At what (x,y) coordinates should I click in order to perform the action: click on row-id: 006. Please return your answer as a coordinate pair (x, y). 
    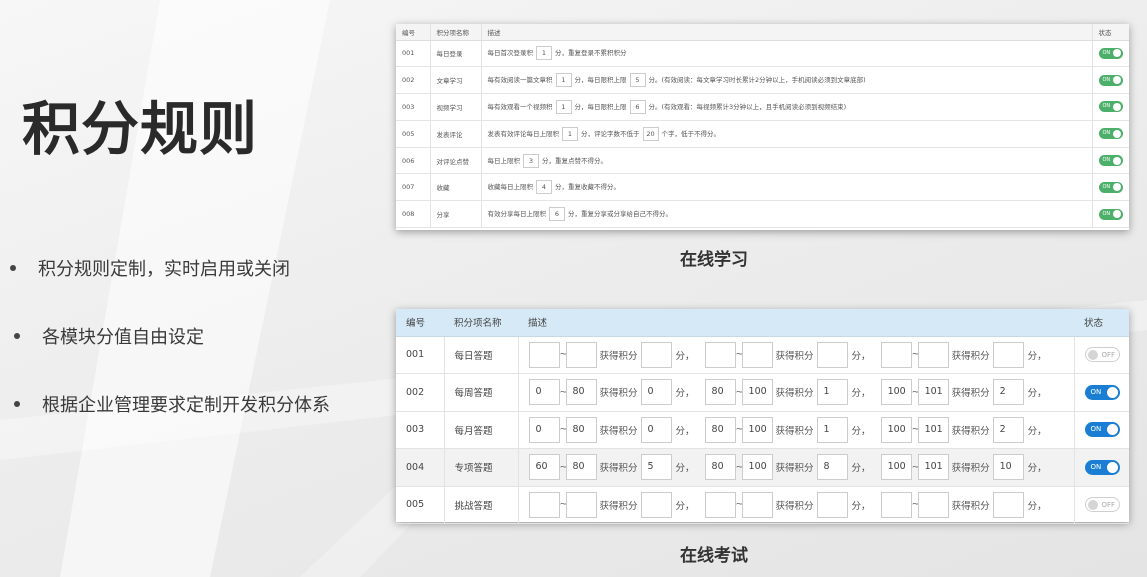
    Looking at the image, I should click on (413, 161).